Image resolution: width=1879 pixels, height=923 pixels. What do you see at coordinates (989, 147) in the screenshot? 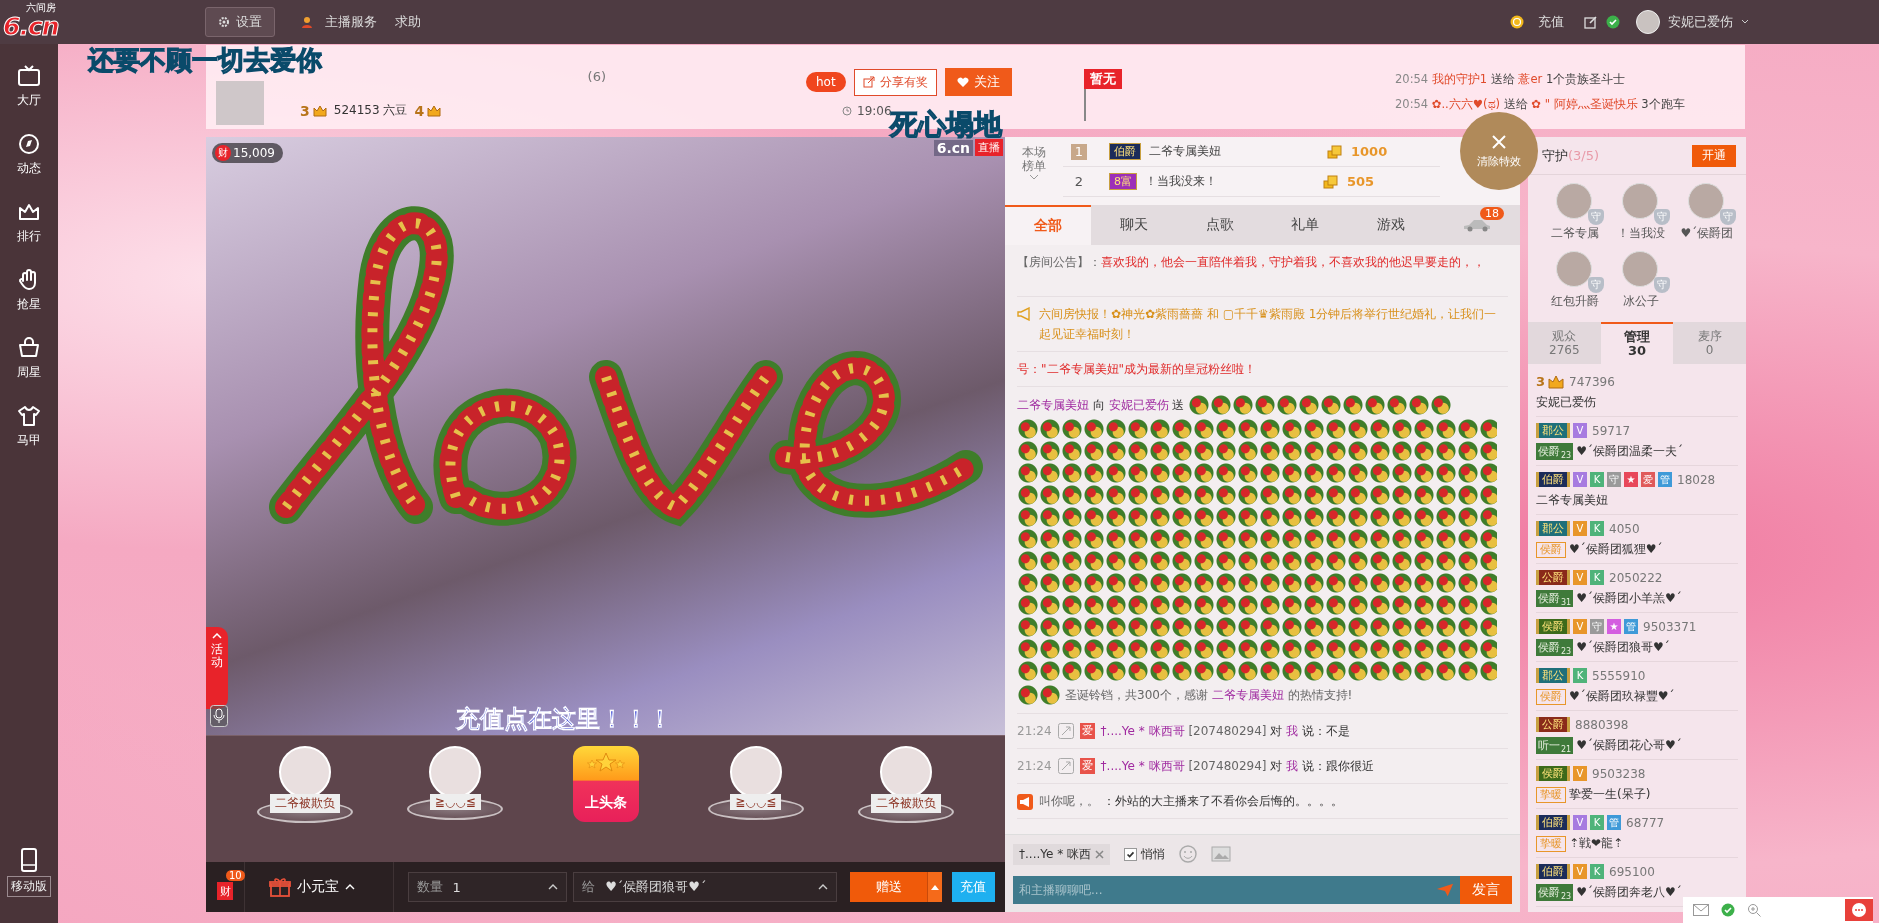
I see `live-badge: 直播` at bounding box center [989, 147].